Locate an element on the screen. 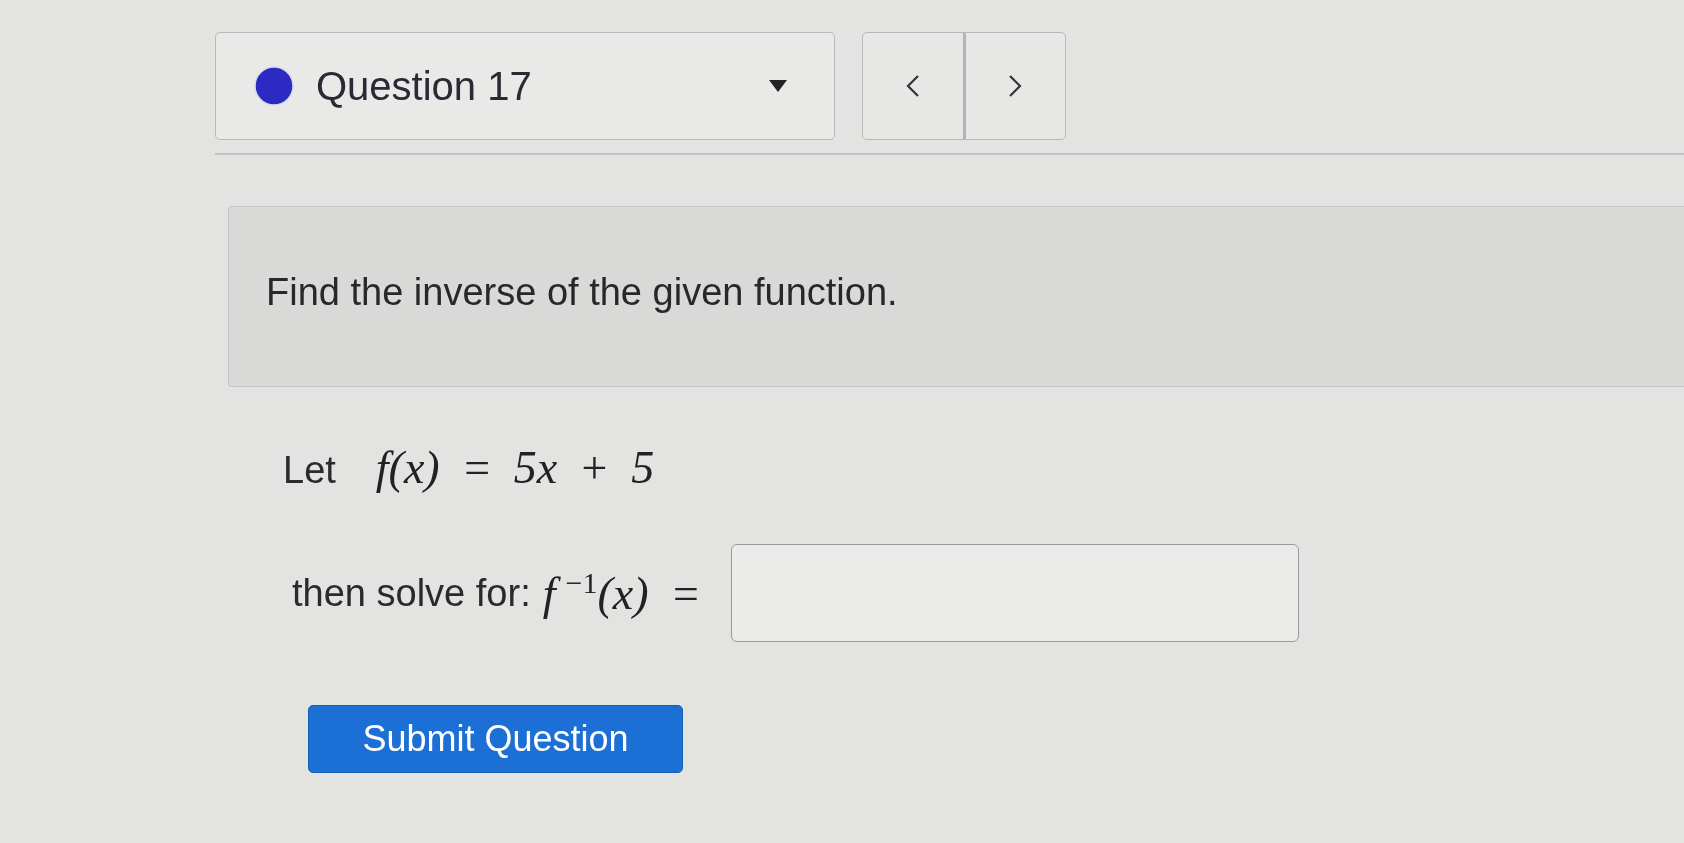 This screenshot has height=843, width=1684. function-formula: f(x) = 5x + 5 is located at coordinates (515, 467).